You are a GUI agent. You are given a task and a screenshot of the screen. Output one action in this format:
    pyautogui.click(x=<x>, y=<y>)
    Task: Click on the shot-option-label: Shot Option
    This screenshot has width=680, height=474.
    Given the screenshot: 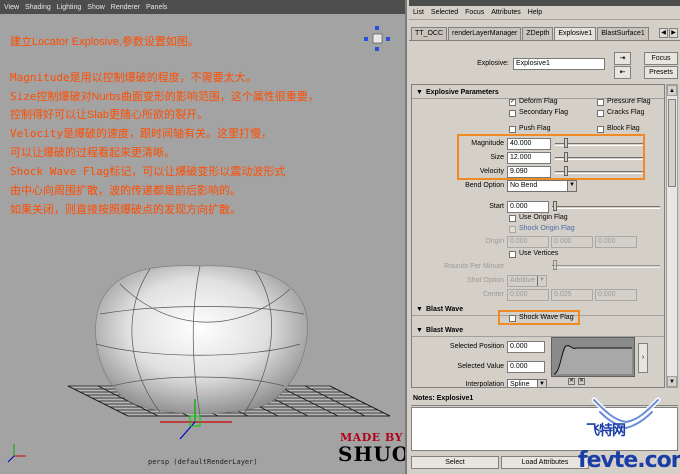 What is the action you would take?
    pyautogui.click(x=485, y=280)
    